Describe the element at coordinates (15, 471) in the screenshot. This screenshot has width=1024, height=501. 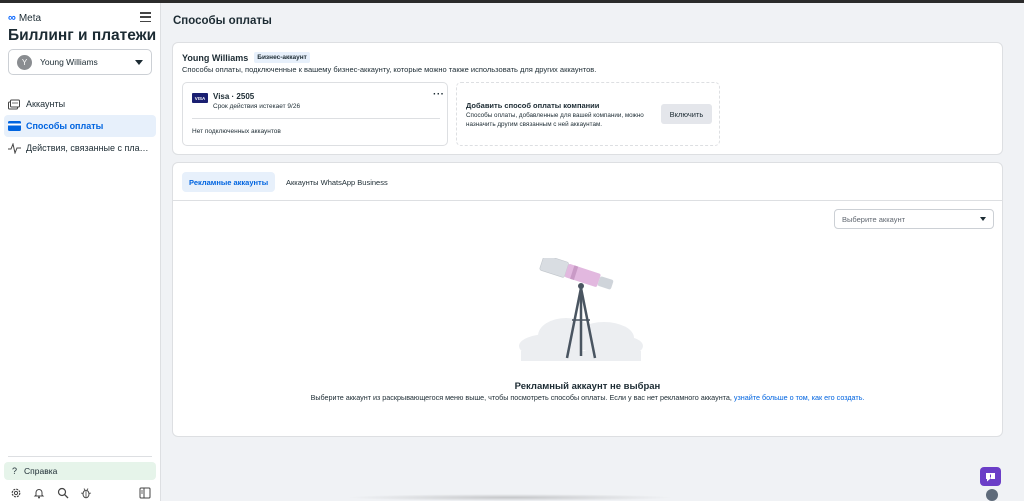
I see `question-icon: ?` at that location.